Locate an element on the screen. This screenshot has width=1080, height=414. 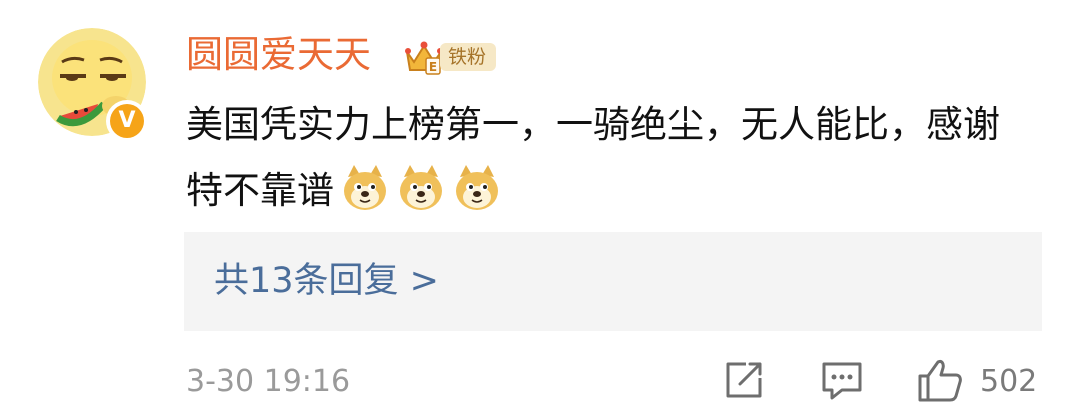
comment-button is located at coordinates (842, 382).